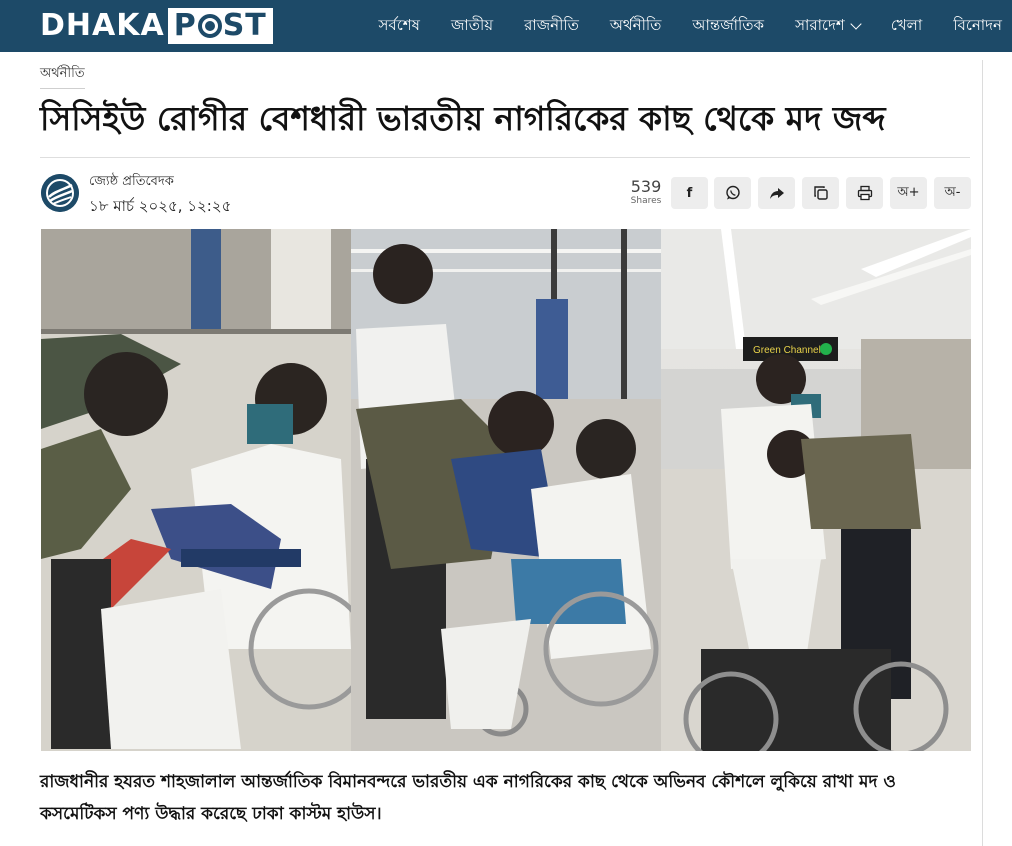 This screenshot has width=1012, height=846. I want to click on nav-item-country: সারাদেশ, so click(828, 26).